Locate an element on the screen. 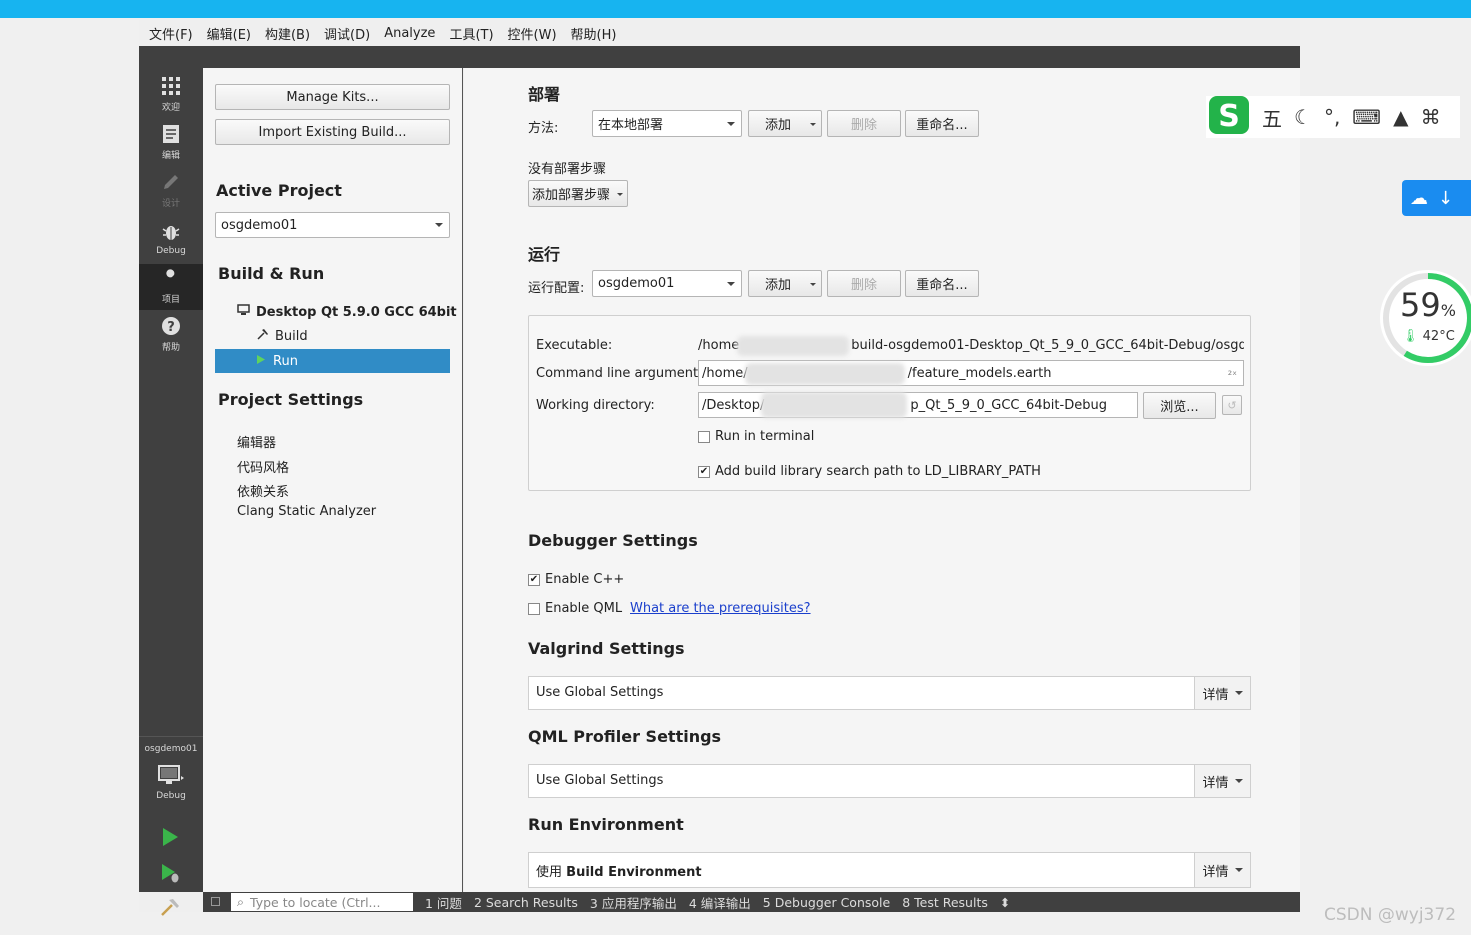 Image resolution: width=1471 pixels, height=935 pixels. user-icon: ▲ is located at coordinates (1400, 117).